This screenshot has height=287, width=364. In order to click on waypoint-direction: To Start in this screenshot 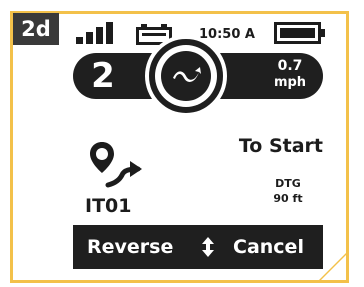, I will do `click(280, 146)`.